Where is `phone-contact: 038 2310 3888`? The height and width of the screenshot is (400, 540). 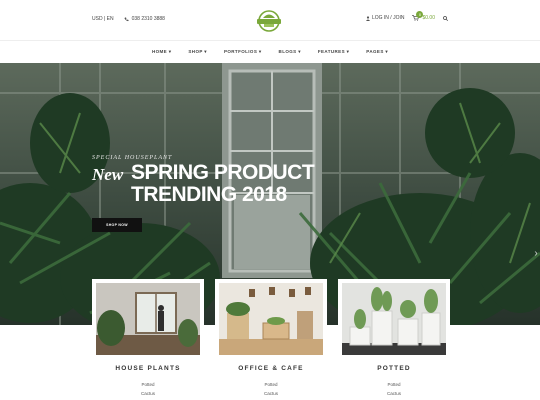 phone-contact: 038 2310 3888 is located at coordinates (144, 19).